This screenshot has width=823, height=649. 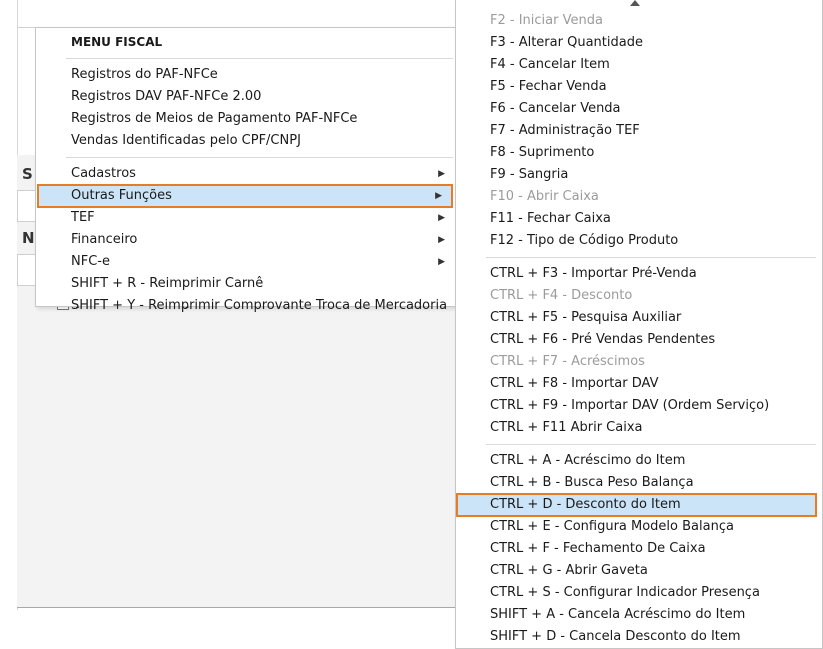 What do you see at coordinates (28, 238) in the screenshot?
I see `bg-field-label-2: N` at bounding box center [28, 238].